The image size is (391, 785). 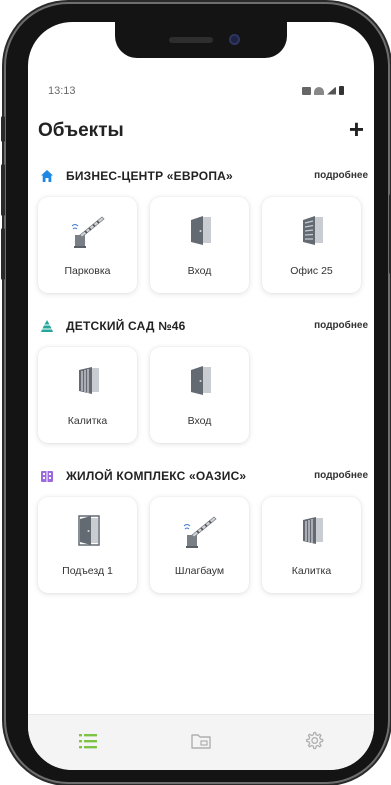 I want to click on object-group-europe: БИЗНЕС-ЦЕНТР «ЕВРОПА» подробнее Парковка, so click(x=201, y=230).